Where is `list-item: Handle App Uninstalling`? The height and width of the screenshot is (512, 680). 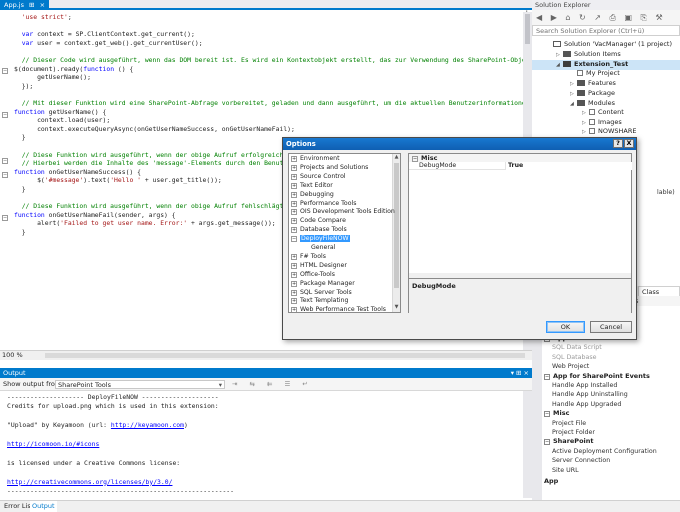
list-item: Handle App Uninstalling is located at coordinates (590, 394).